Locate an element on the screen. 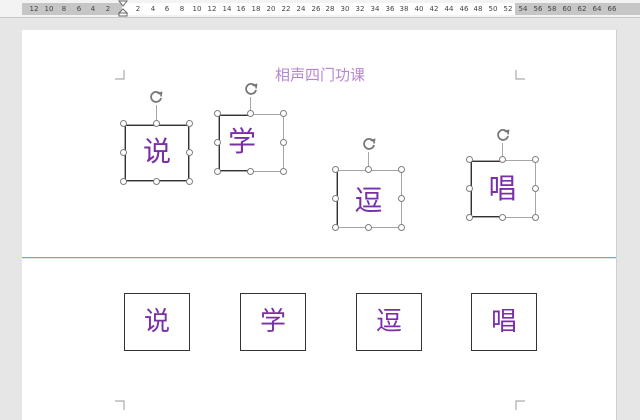  ruler-tick: 24 is located at coordinates (301, 9).